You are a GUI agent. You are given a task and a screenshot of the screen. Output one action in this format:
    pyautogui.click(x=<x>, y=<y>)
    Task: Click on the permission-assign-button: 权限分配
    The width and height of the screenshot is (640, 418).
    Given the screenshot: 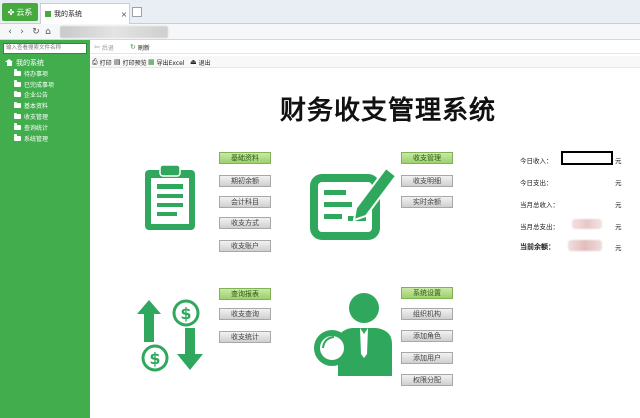 What is the action you would take?
    pyautogui.click(x=427, y=380)
    